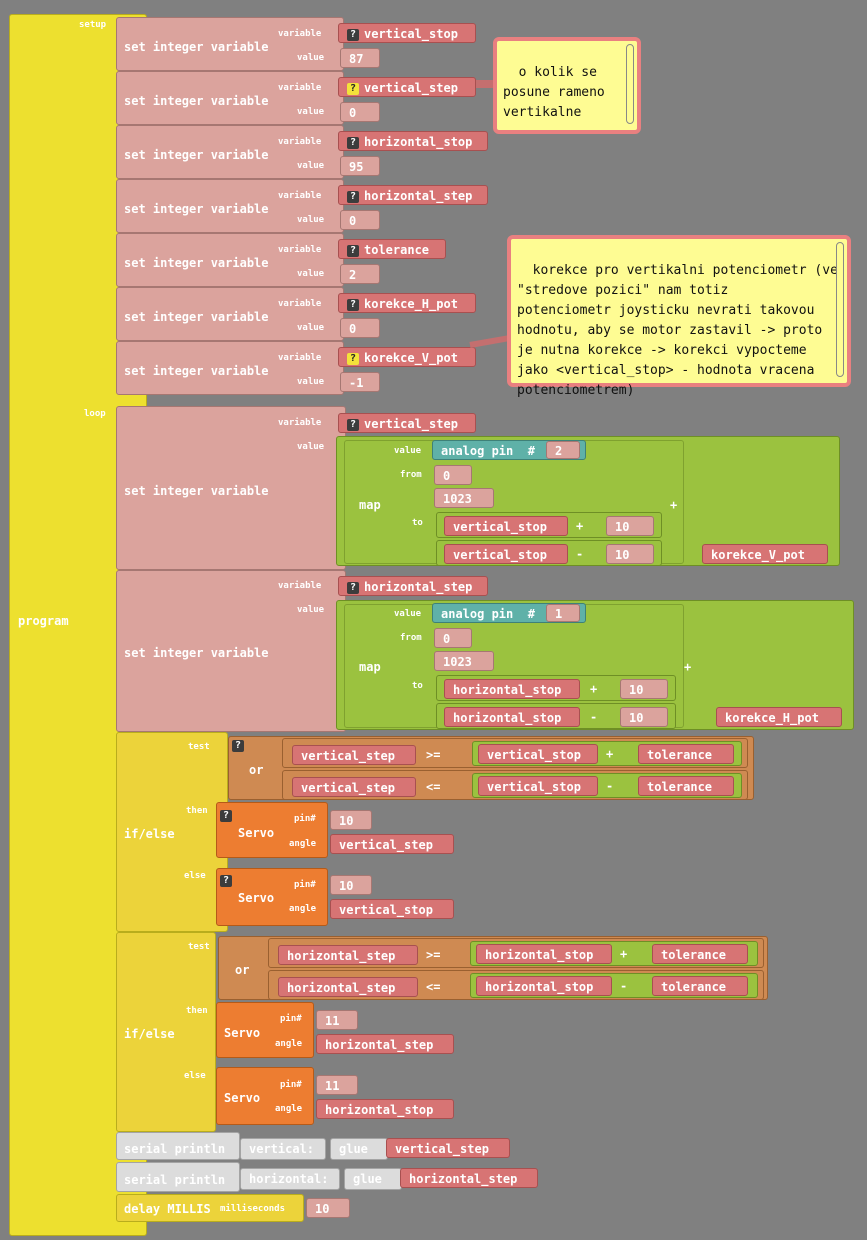  Describe the element at coordinates (407, 303) in the screenshot. I see `variable-name-chip: ? korekce_H_pot` at that location.